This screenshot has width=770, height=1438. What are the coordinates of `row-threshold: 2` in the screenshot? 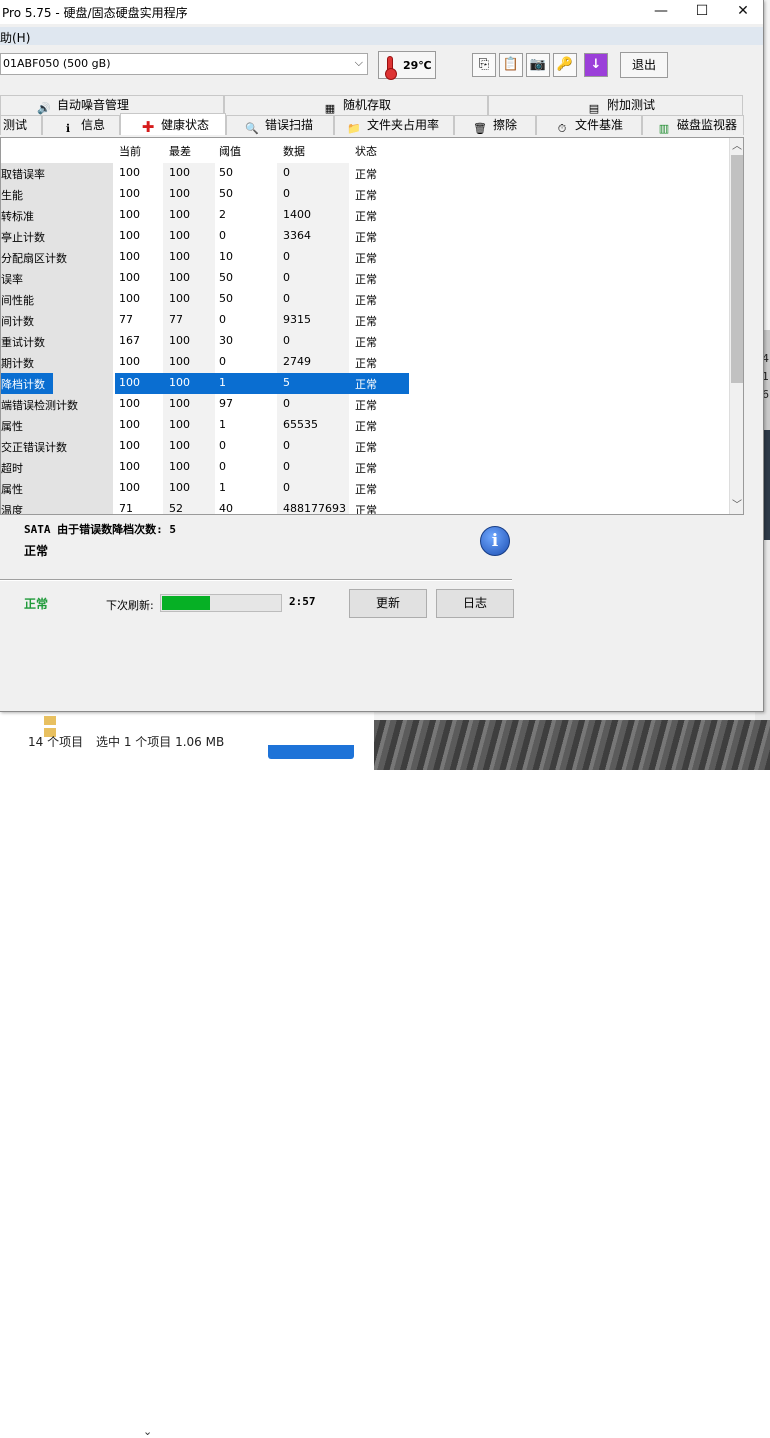 It's located at (222, 214).